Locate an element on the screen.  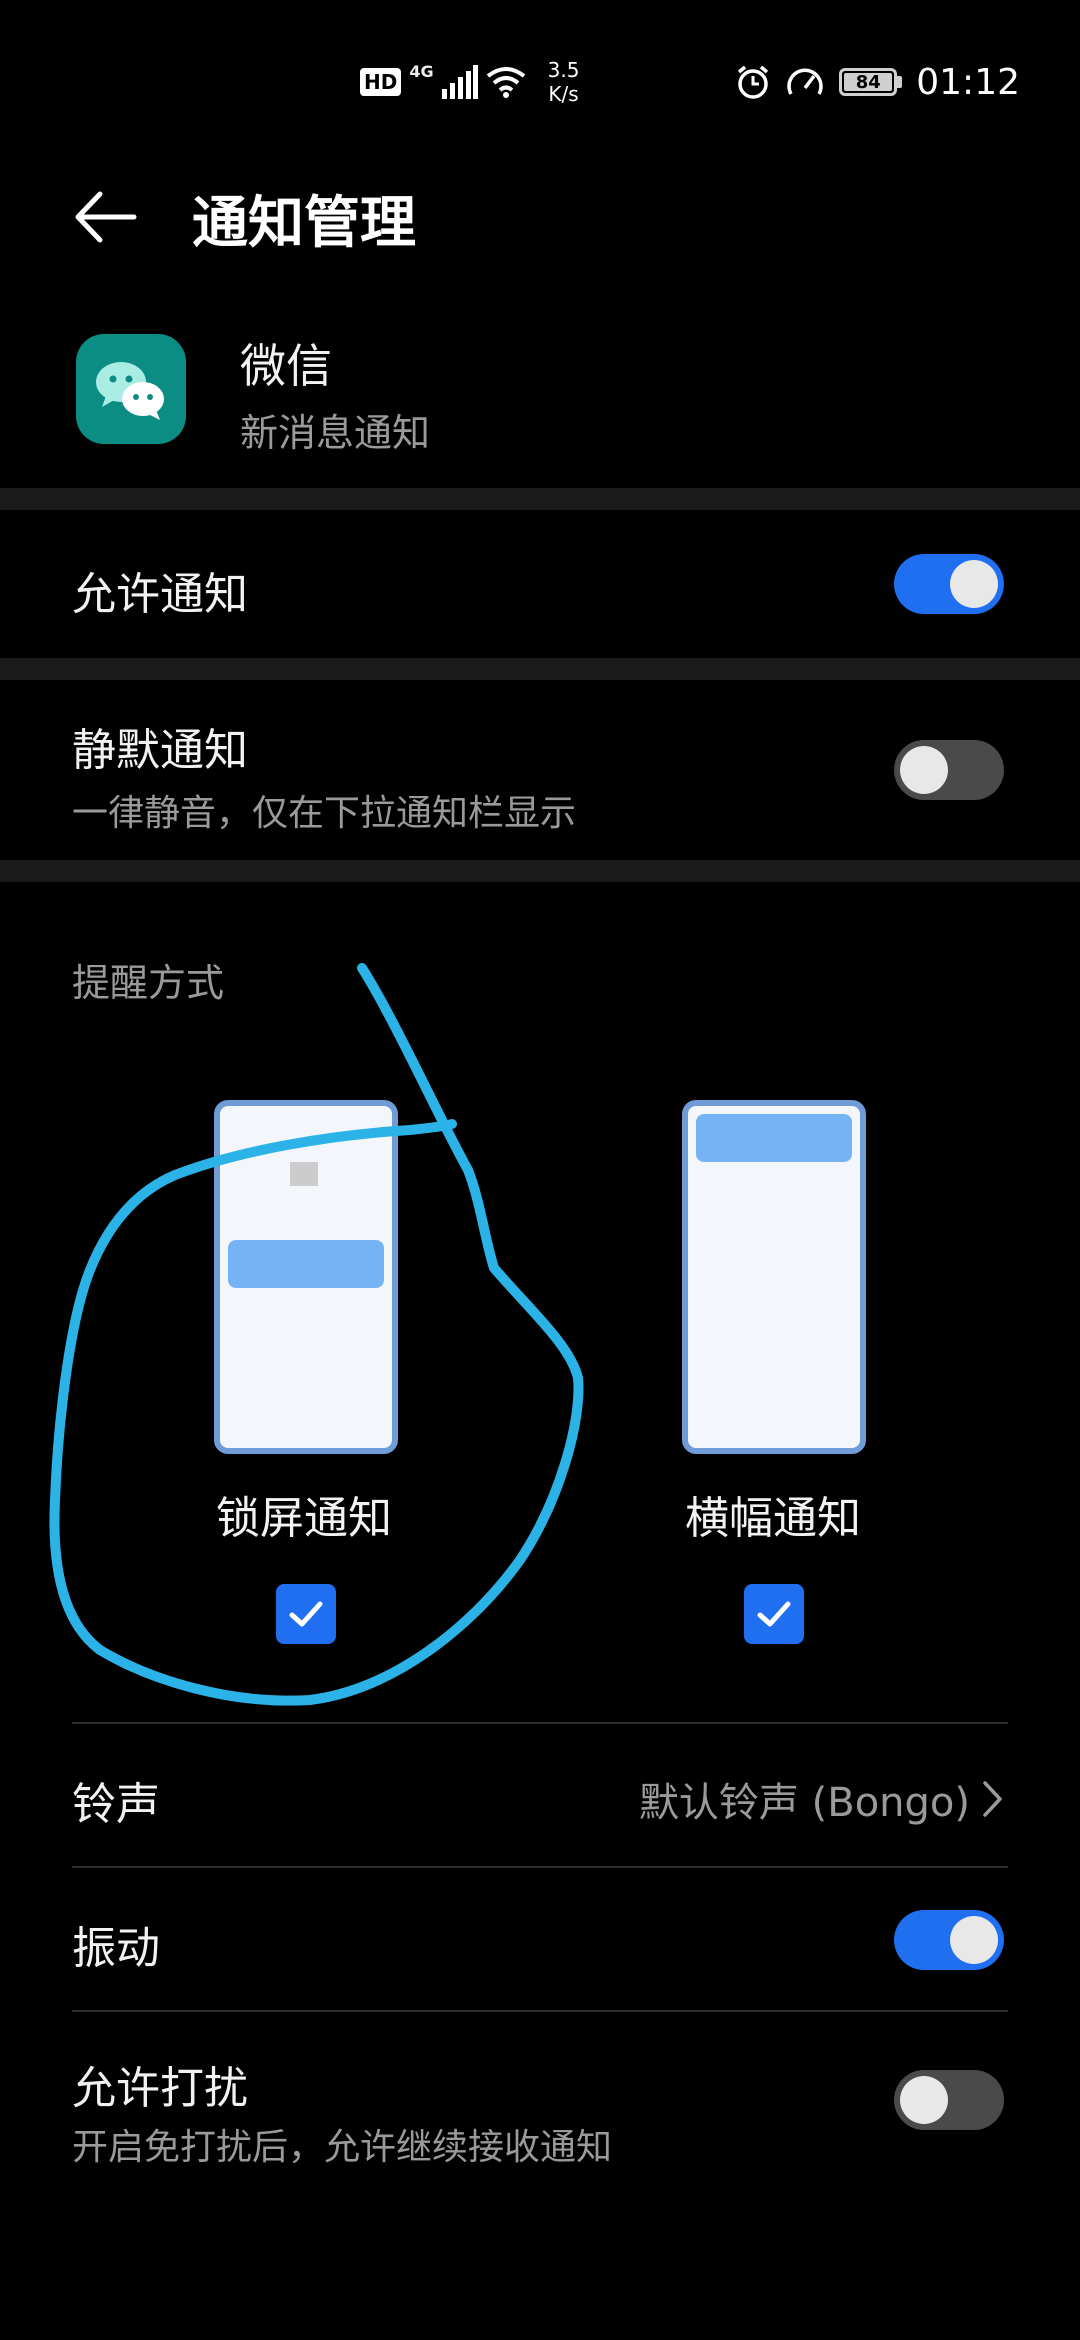
app-info: 微信 新消息通知 is located at coordinates (540, 390).